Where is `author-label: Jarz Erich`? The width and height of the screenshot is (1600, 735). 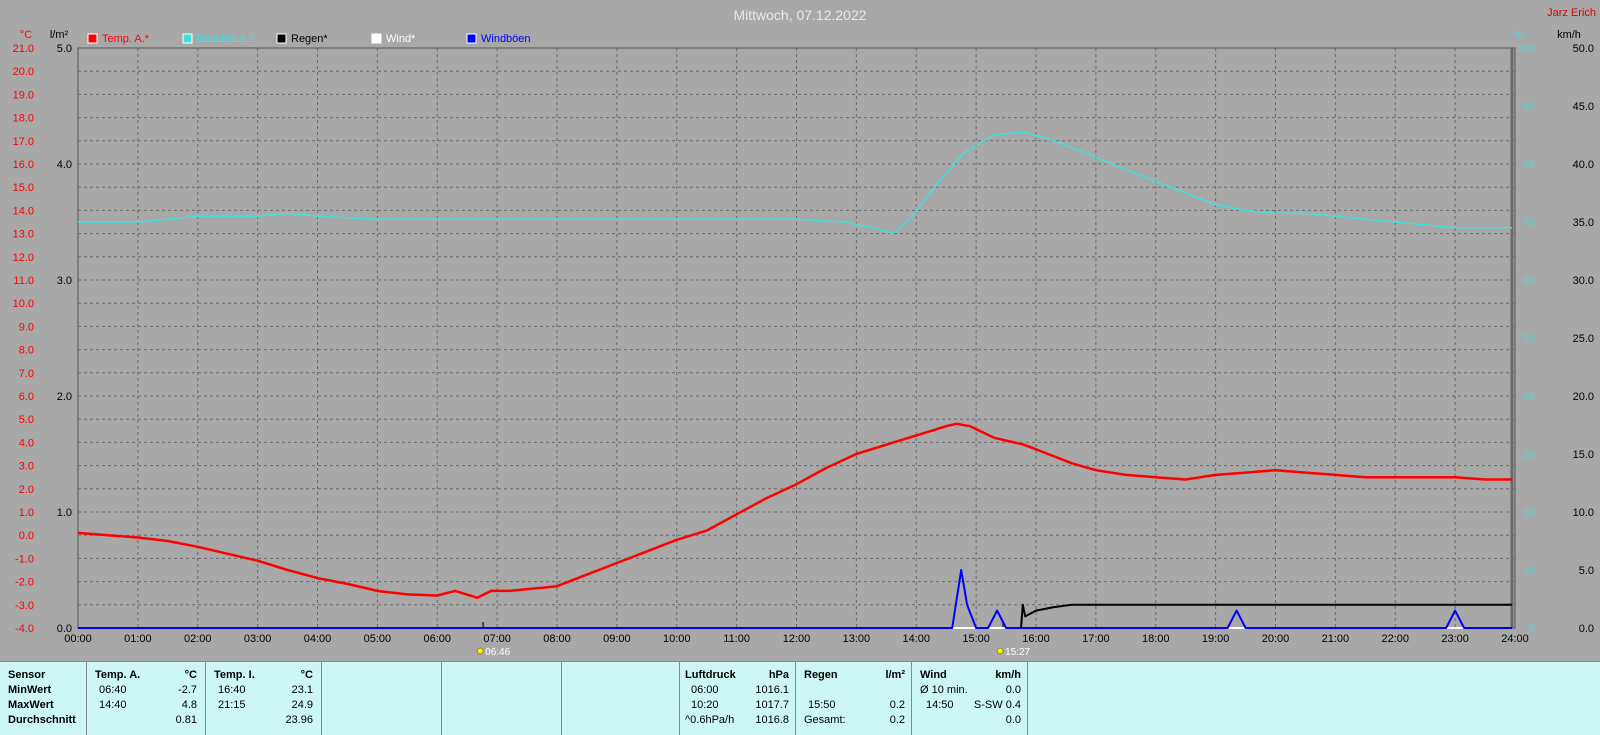 author-label: Jarz Erich is located at coordinates (1571, 13).